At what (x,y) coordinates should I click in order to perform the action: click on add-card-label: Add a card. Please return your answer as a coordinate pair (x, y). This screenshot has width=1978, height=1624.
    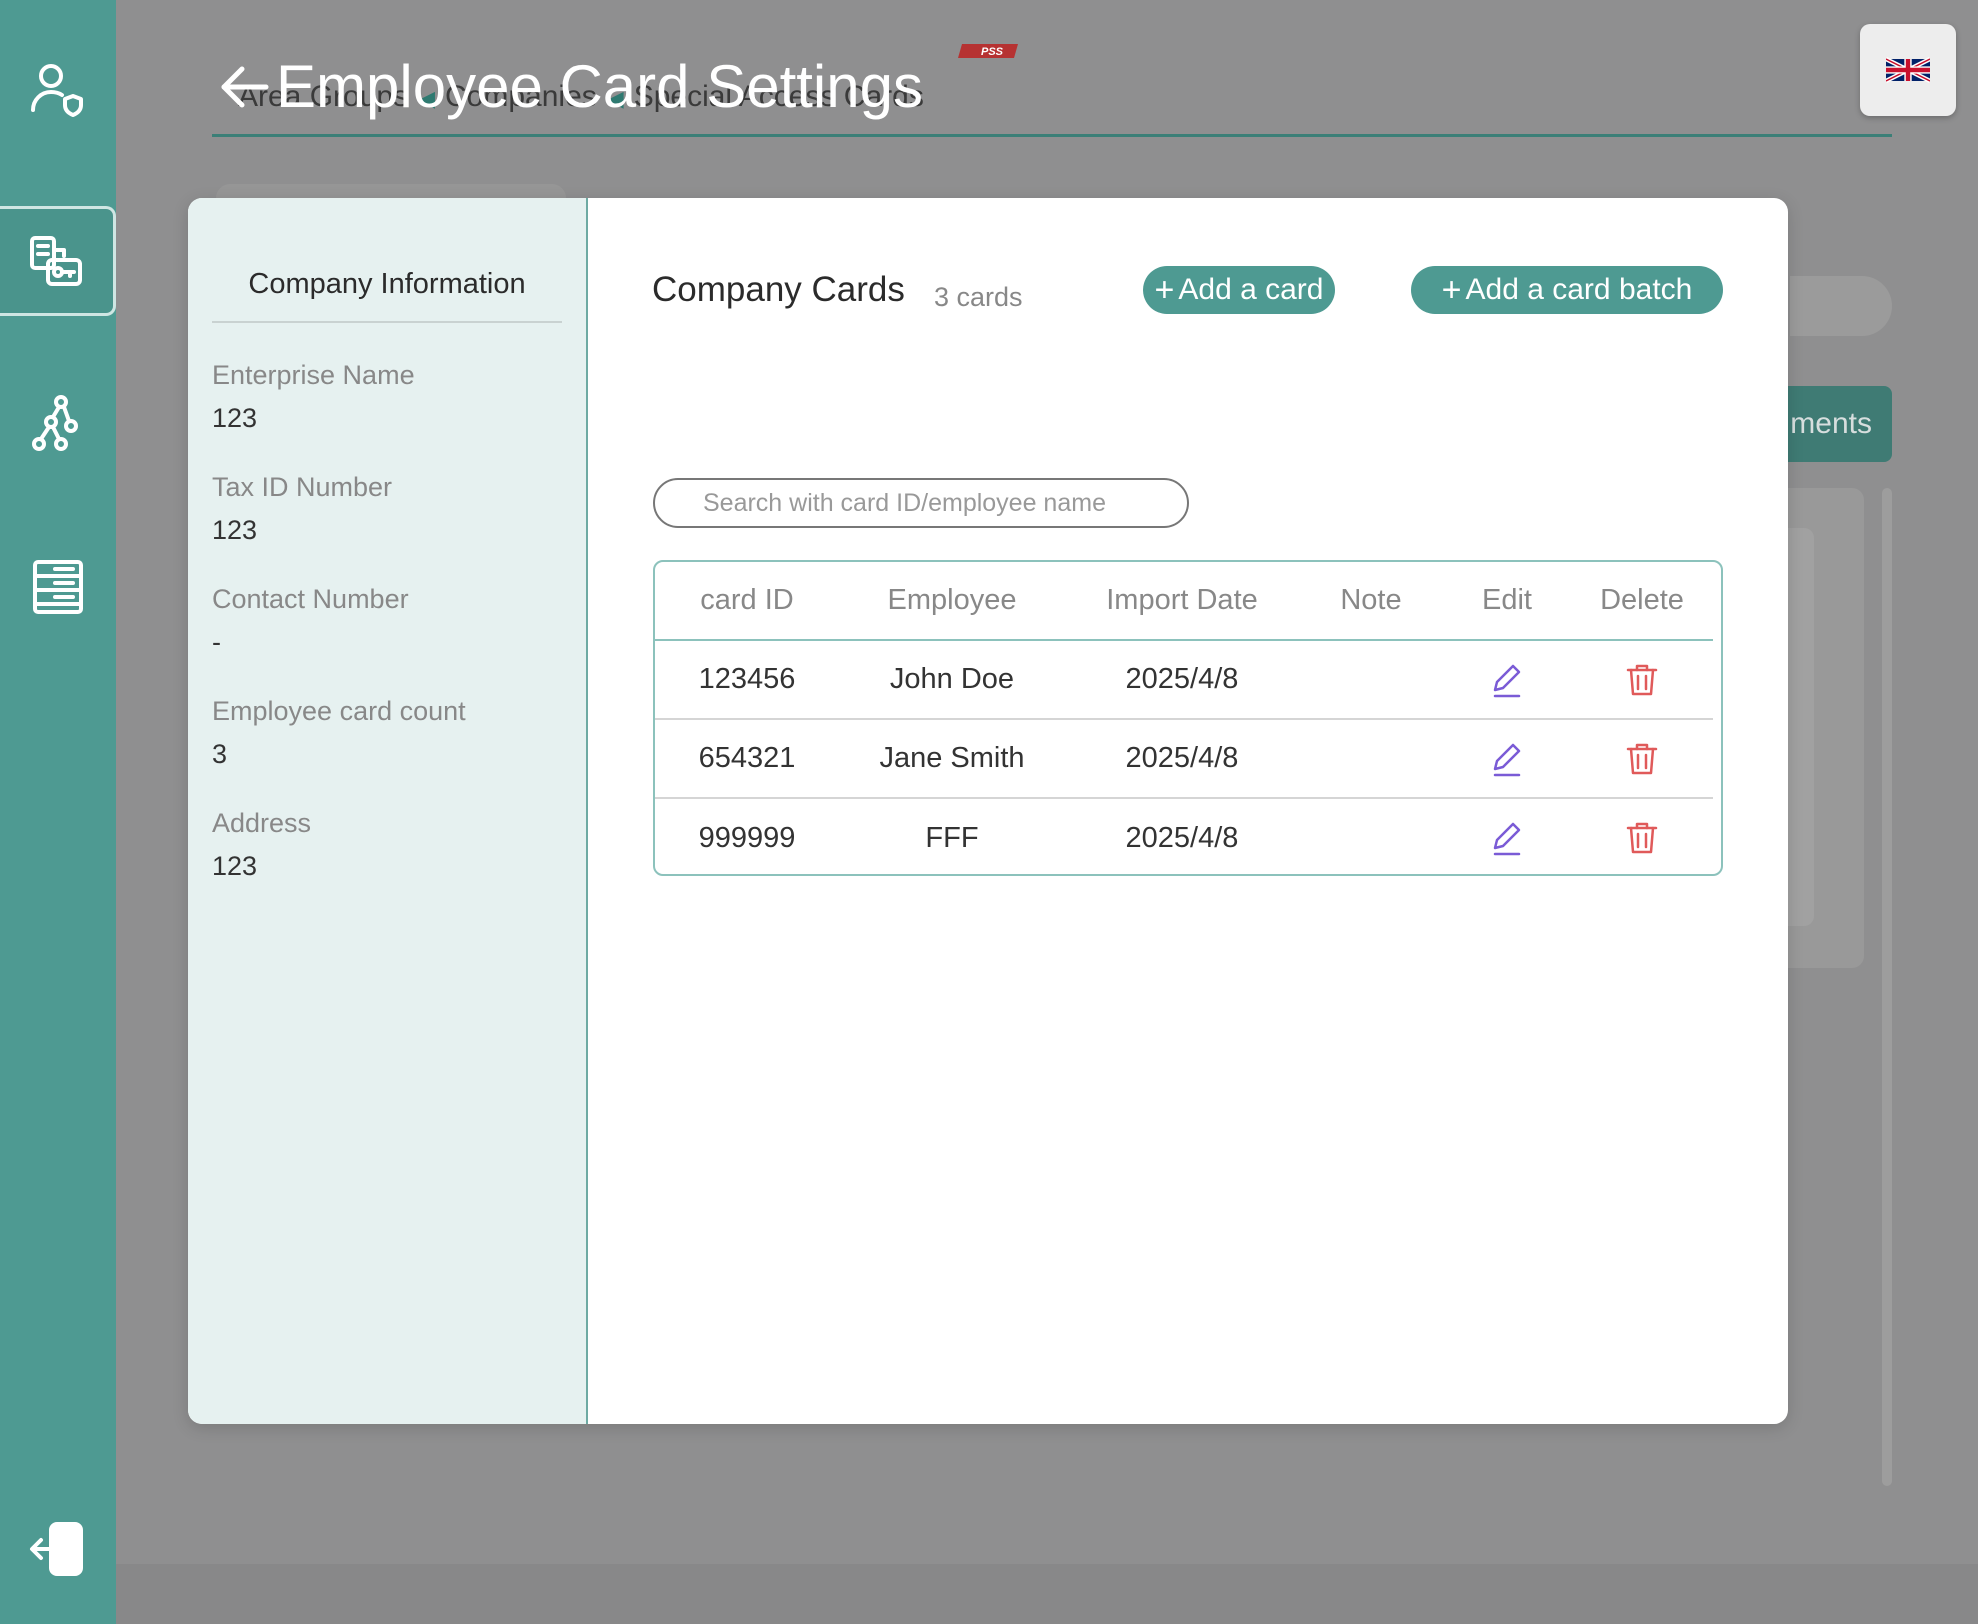
    Looking at the image, I should click on (1251, 289).